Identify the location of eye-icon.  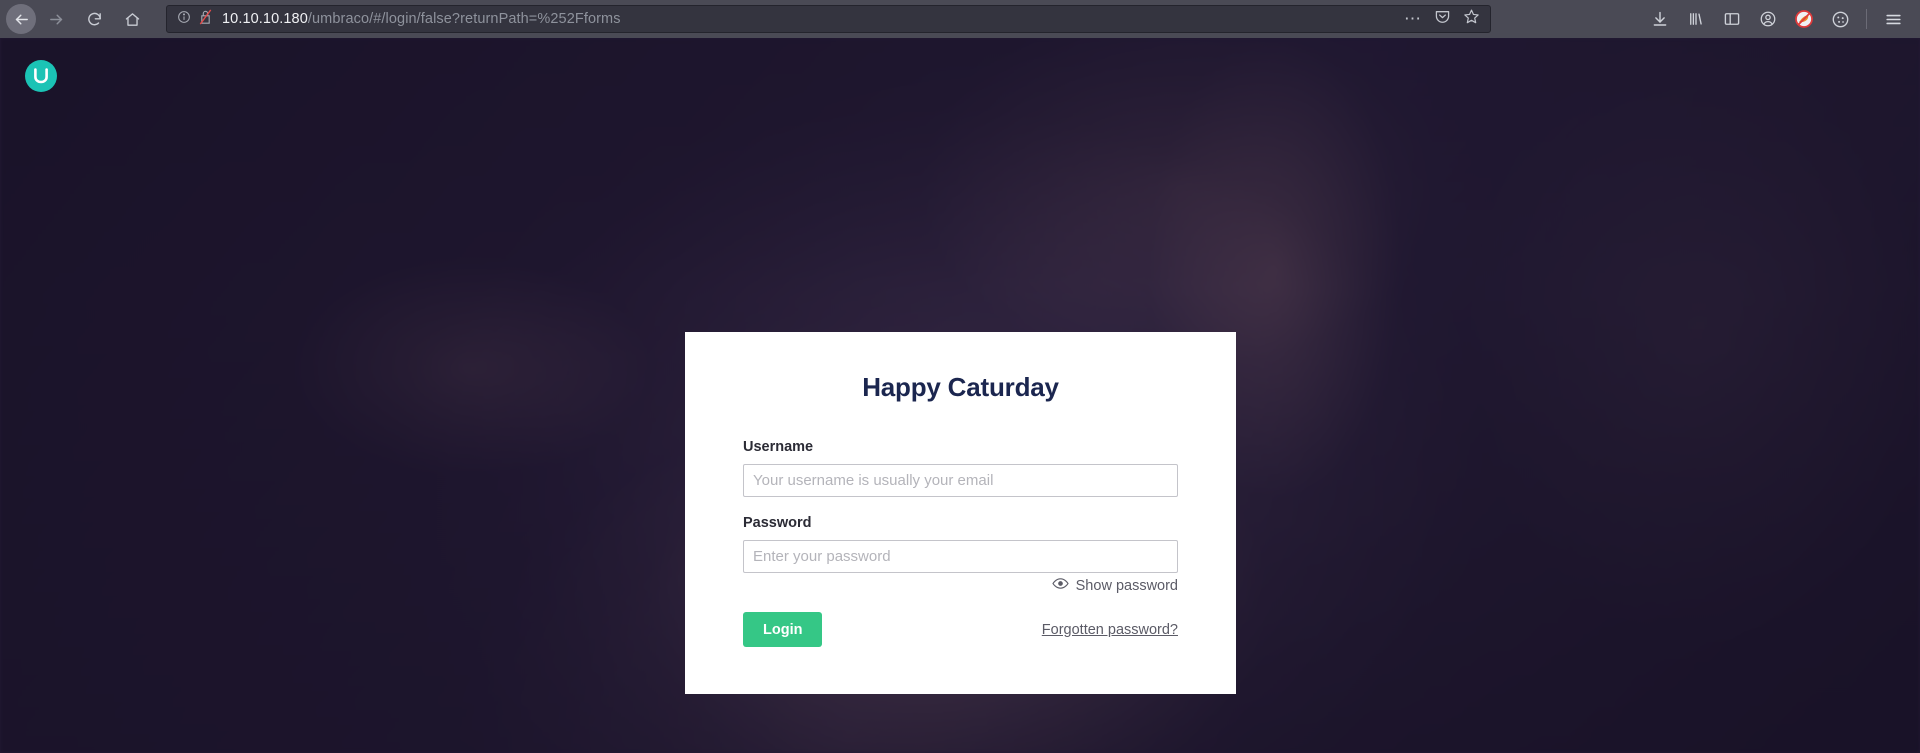
(1060, 586).